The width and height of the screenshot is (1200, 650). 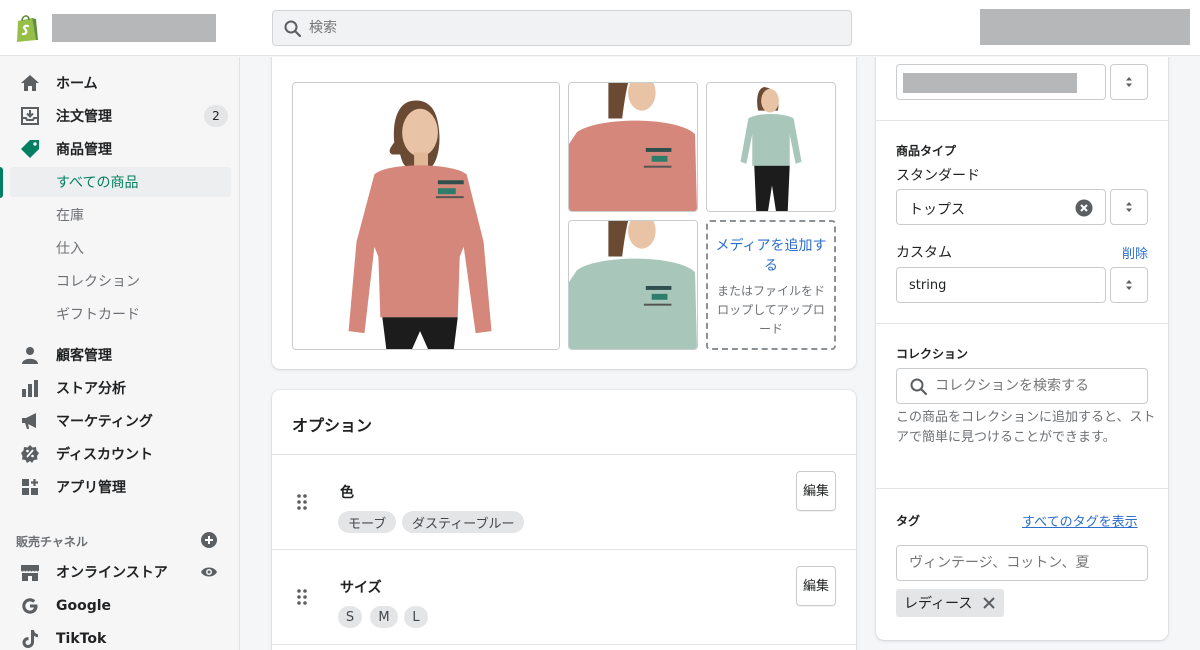 What do you see at coordinates (30, 149) in the screenshot?
I see `products-tag-icon` at bounding box center [30, 149].